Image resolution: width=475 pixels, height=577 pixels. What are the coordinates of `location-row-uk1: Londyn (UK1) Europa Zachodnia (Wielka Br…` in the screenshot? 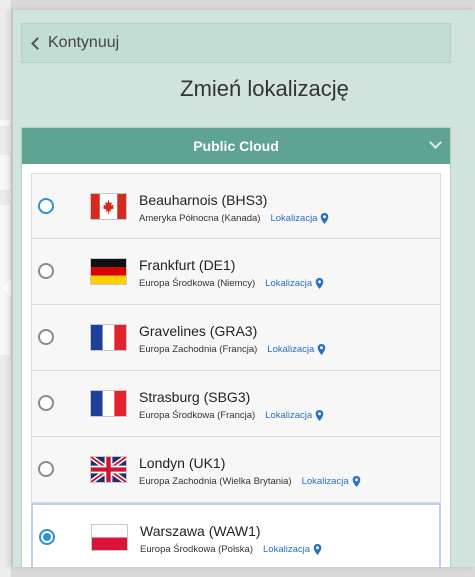 It's located at (236, 470).